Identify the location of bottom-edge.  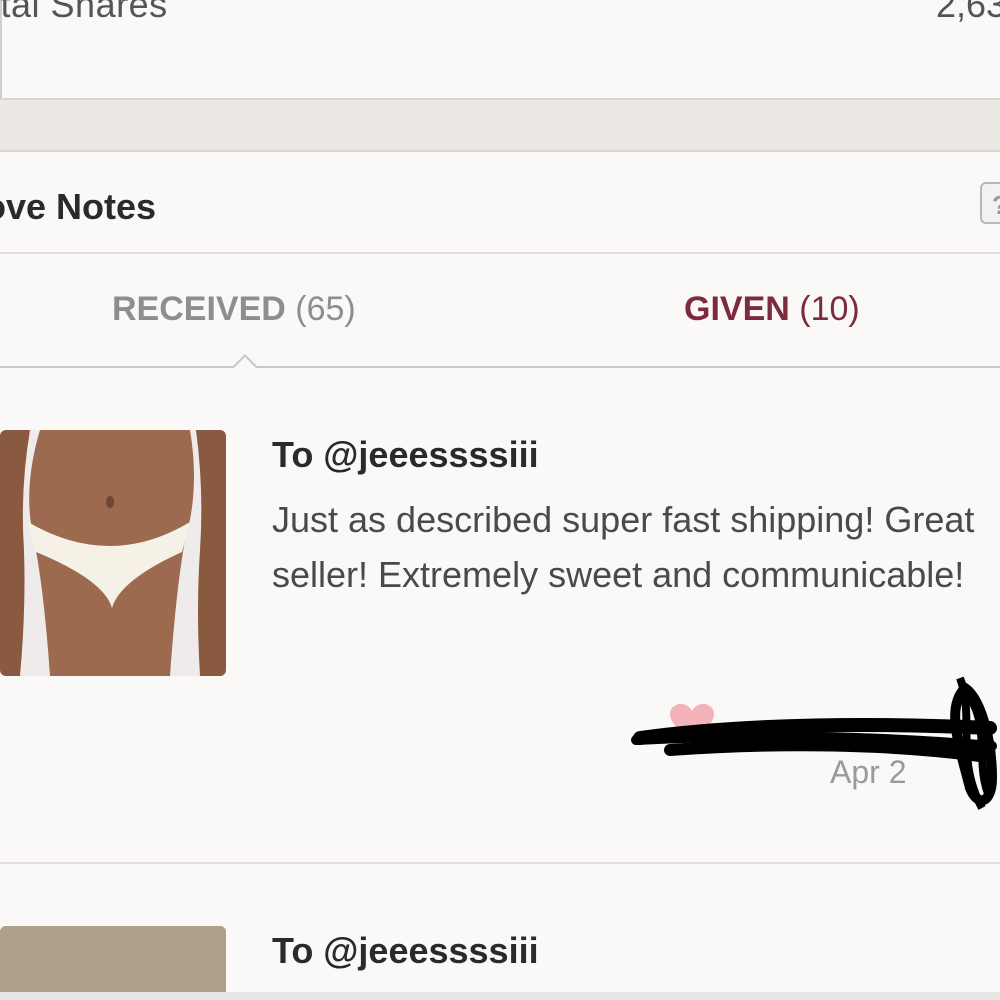
(500, 996).